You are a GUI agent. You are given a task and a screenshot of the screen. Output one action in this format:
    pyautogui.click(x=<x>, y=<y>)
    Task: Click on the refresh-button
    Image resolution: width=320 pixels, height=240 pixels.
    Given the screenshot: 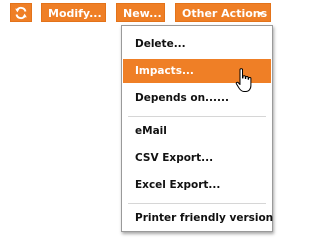 What is the action you would take?
    pyautogui.click(x=21, y=12)
    